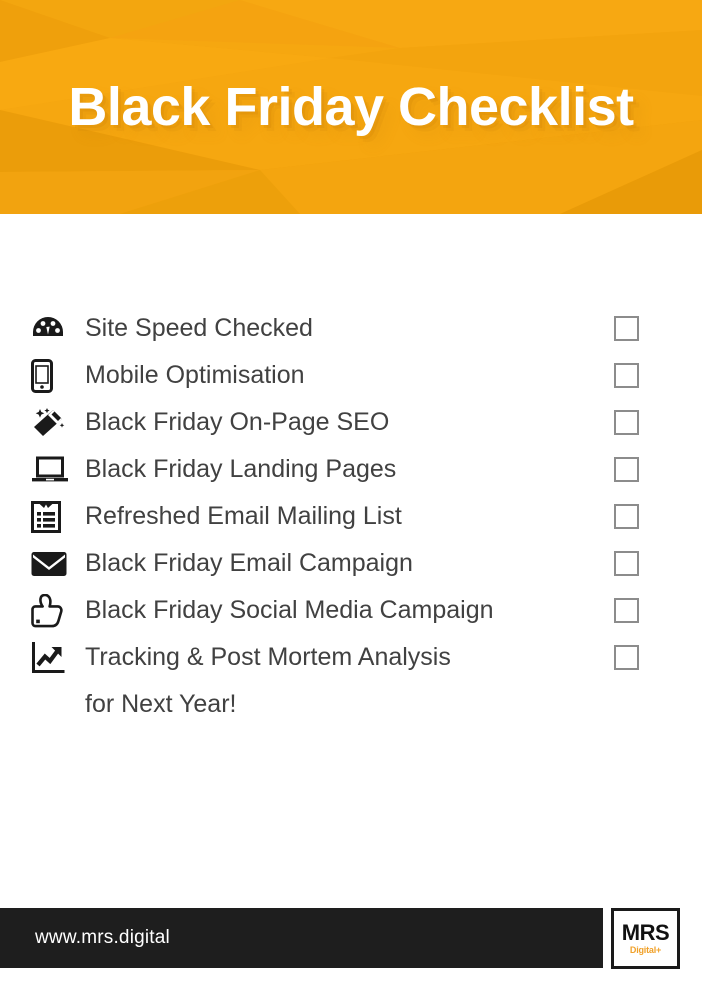 The height and width of the screenshot is (992, 702). What do you see at coordinates (289, 609) in the screenshot?
I see `checklist-item-label: Black Friday Social Media Campaign` at bounding box center [289, 609].